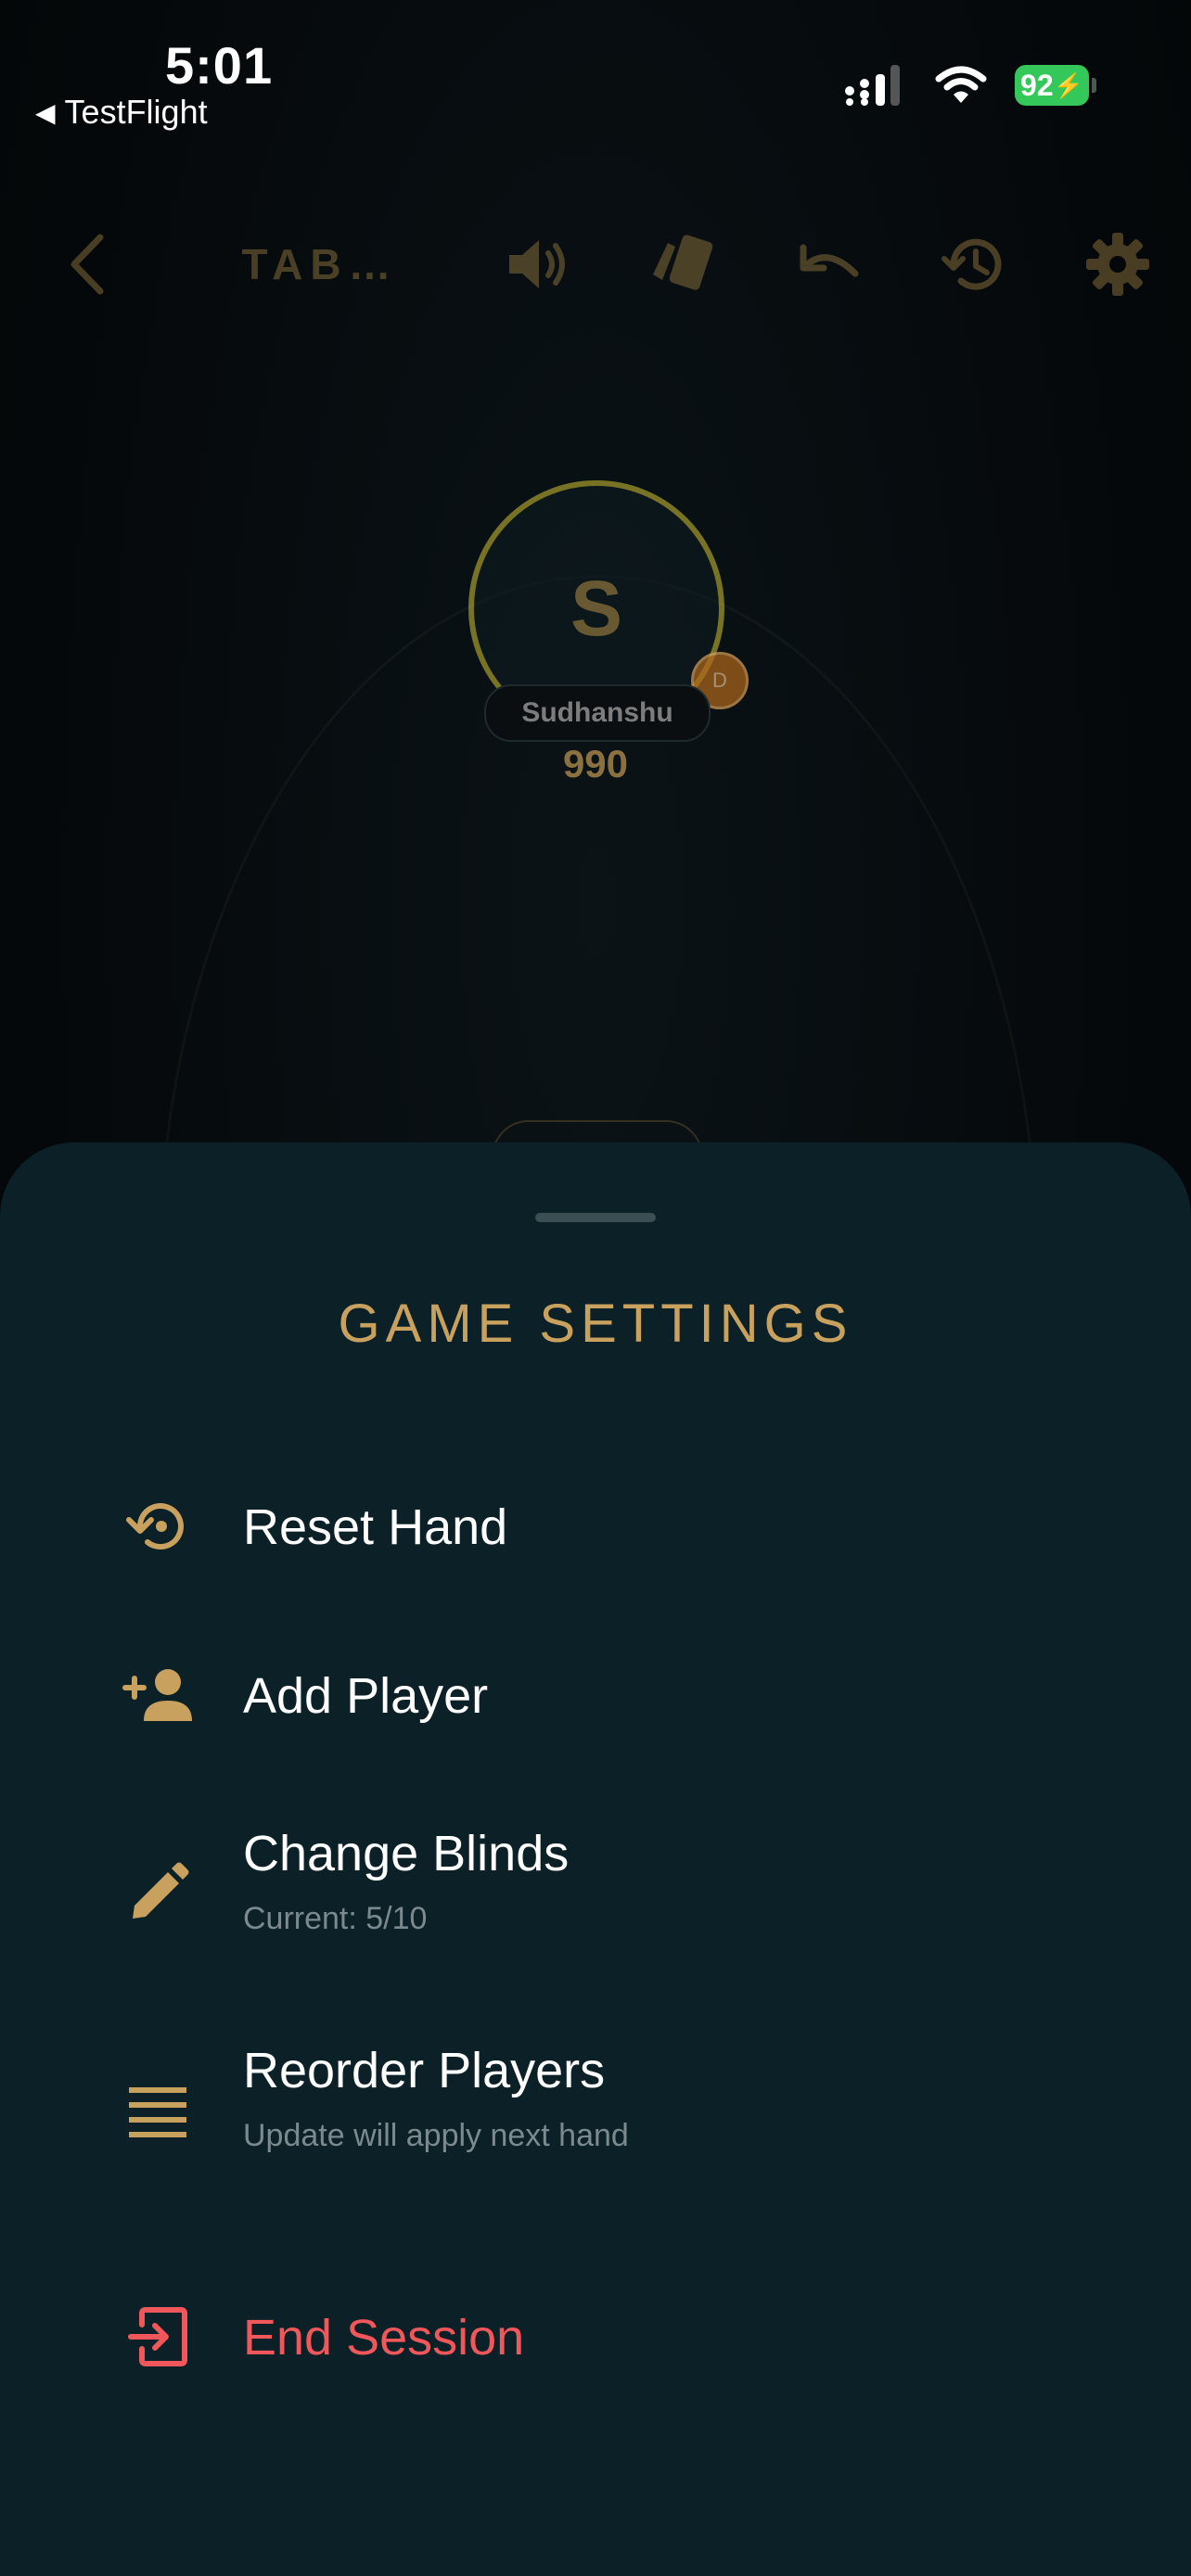 This screenshot has width=1191, height=2576. Describe the element at coordinates (158, 1695) in the screenshot. I see `add-person-icon` at that location.